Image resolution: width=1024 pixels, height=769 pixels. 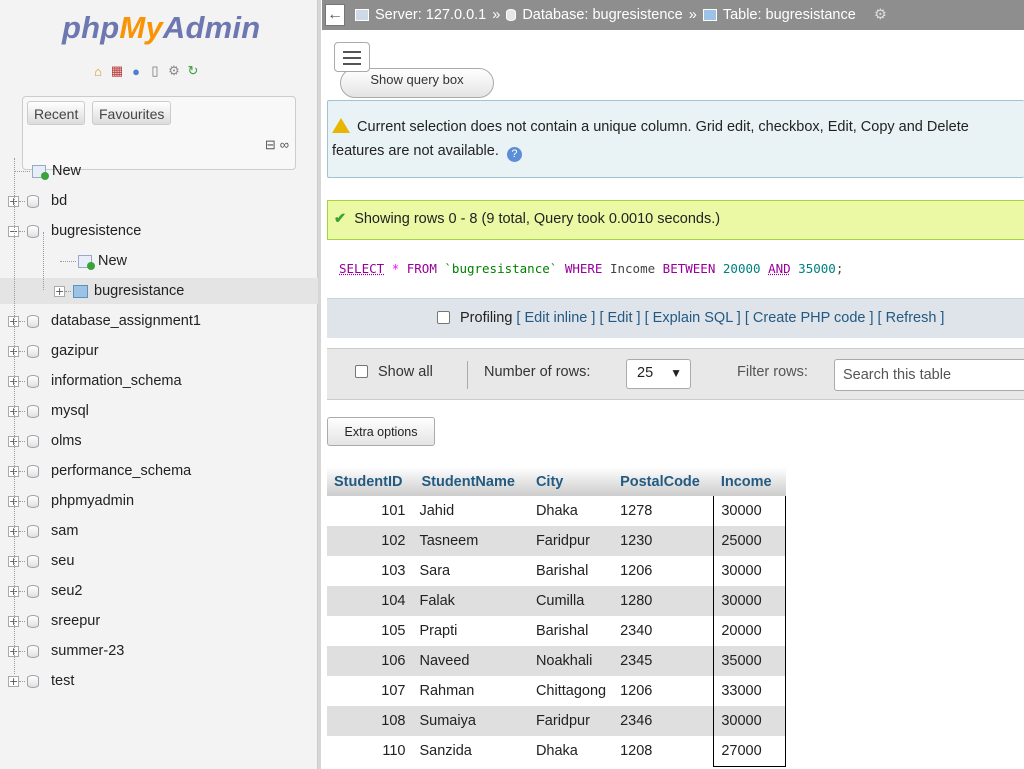 I want to click on tree-item-database: + test, so click(x=159, y=681).